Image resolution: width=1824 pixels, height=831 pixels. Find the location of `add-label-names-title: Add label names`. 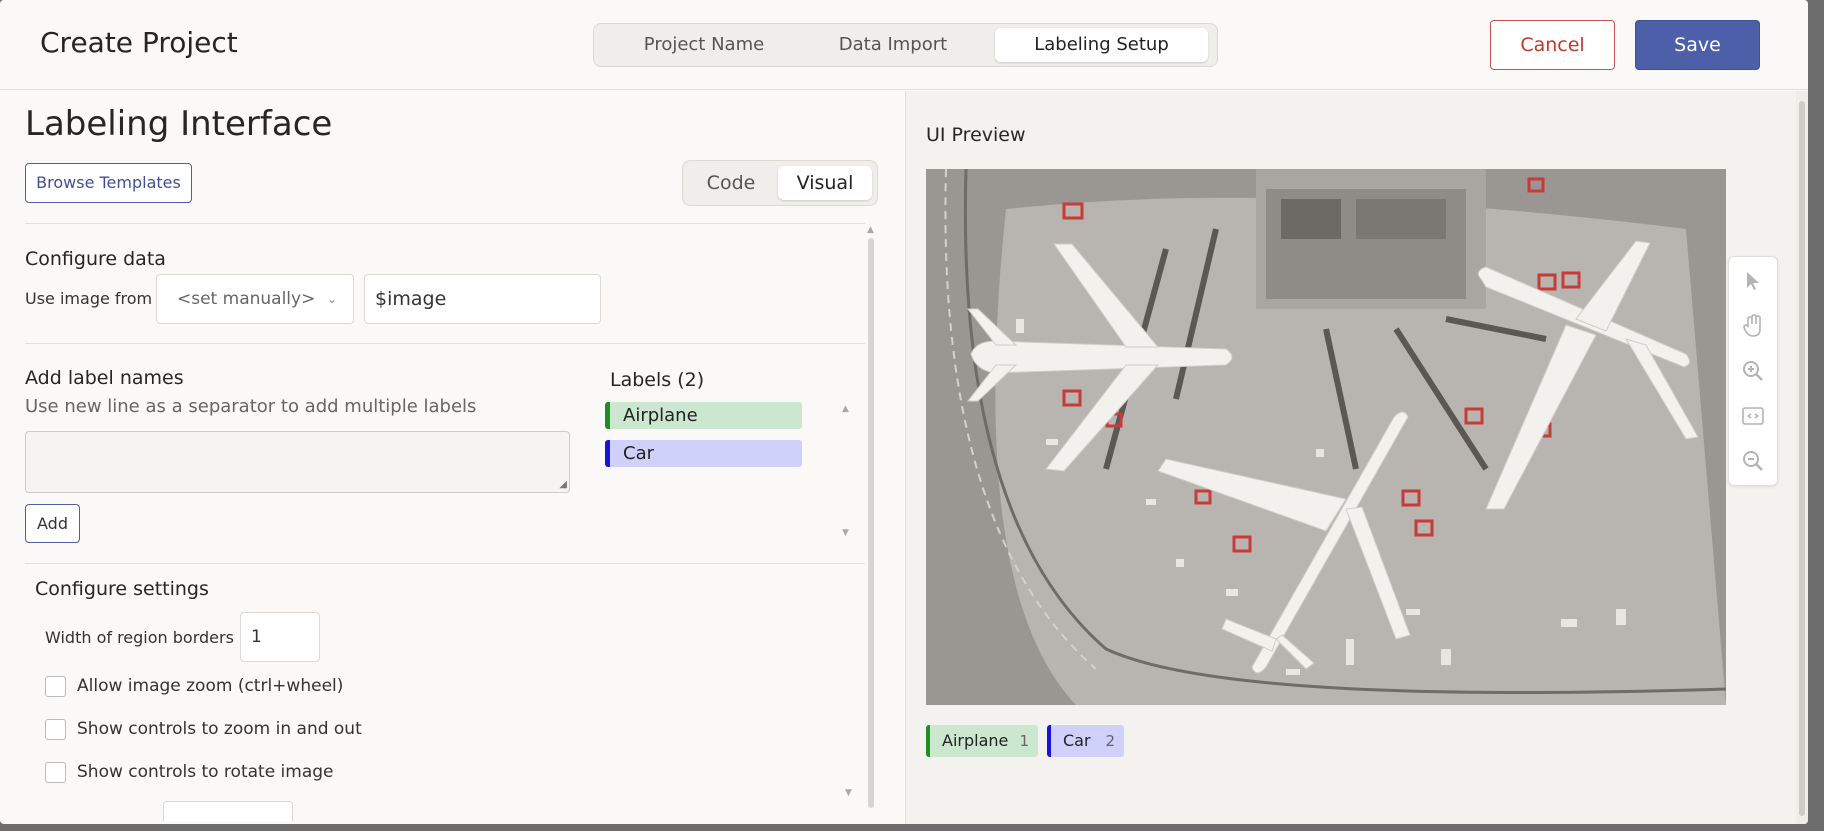

add-label-names-title: Add label names is located at coordinates (104, 378).